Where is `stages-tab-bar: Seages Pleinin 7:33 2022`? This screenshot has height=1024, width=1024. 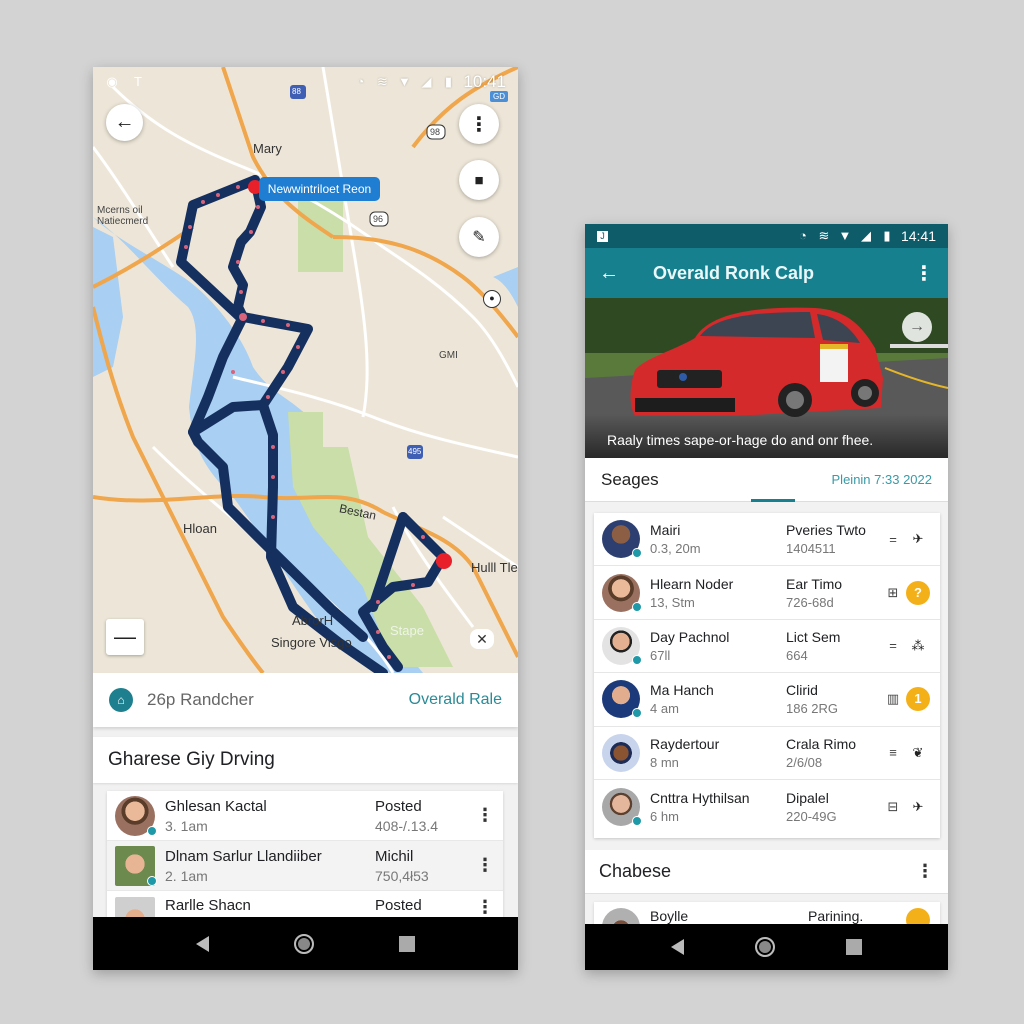 stages-tab-bar: Seages Pleinin 7:33 2022 is located at coordinates (766, 480).